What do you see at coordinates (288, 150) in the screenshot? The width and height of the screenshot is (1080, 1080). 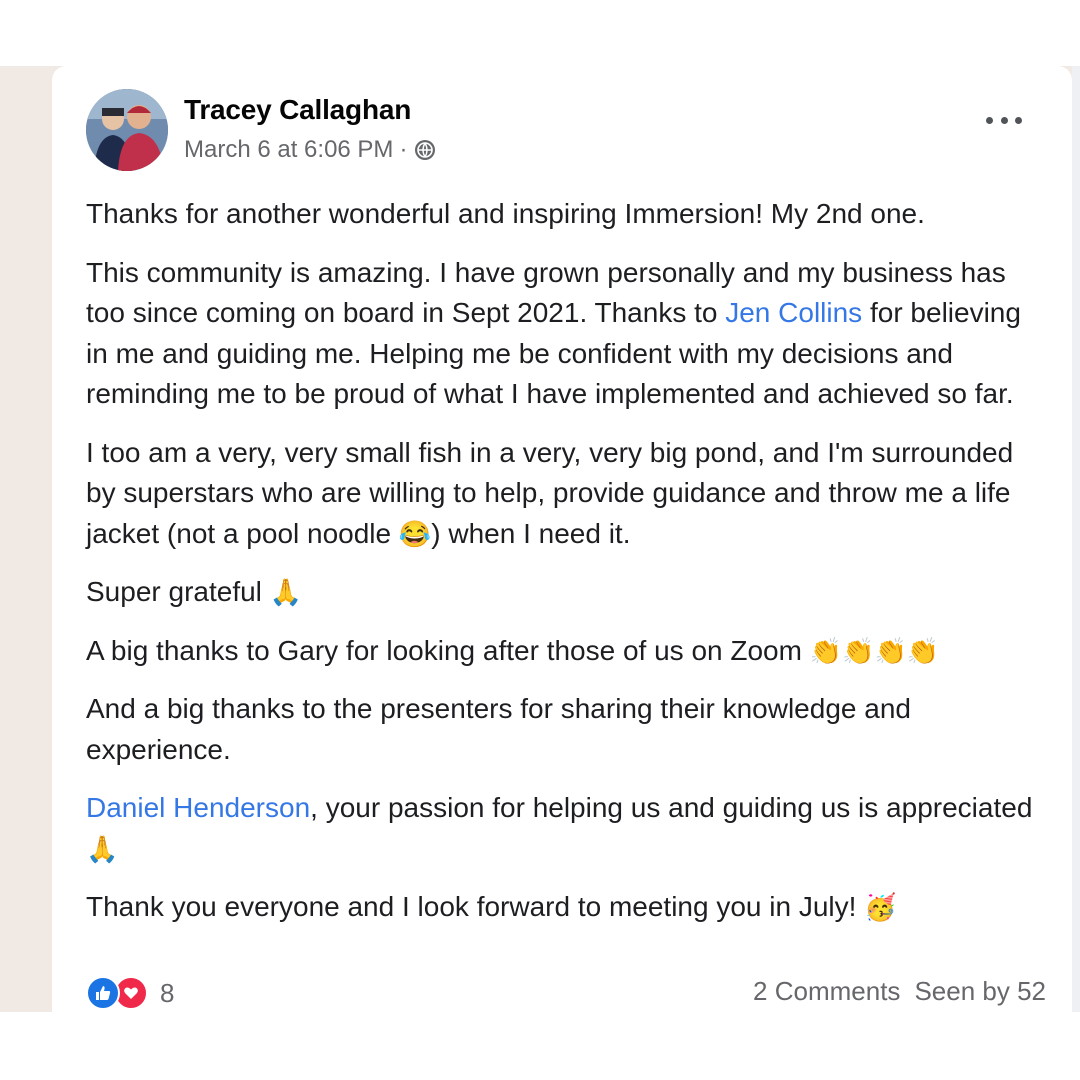 I see `post-timestamp: March 6 at 6:06 PM` at bounding box center [288, 150].